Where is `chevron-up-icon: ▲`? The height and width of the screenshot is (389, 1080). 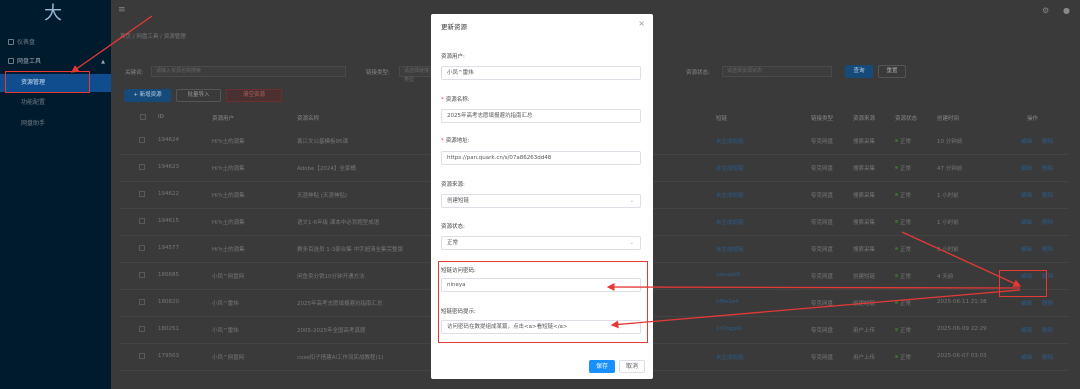
chevron-up-icon: ▲ is located at coordinates (103, 62).